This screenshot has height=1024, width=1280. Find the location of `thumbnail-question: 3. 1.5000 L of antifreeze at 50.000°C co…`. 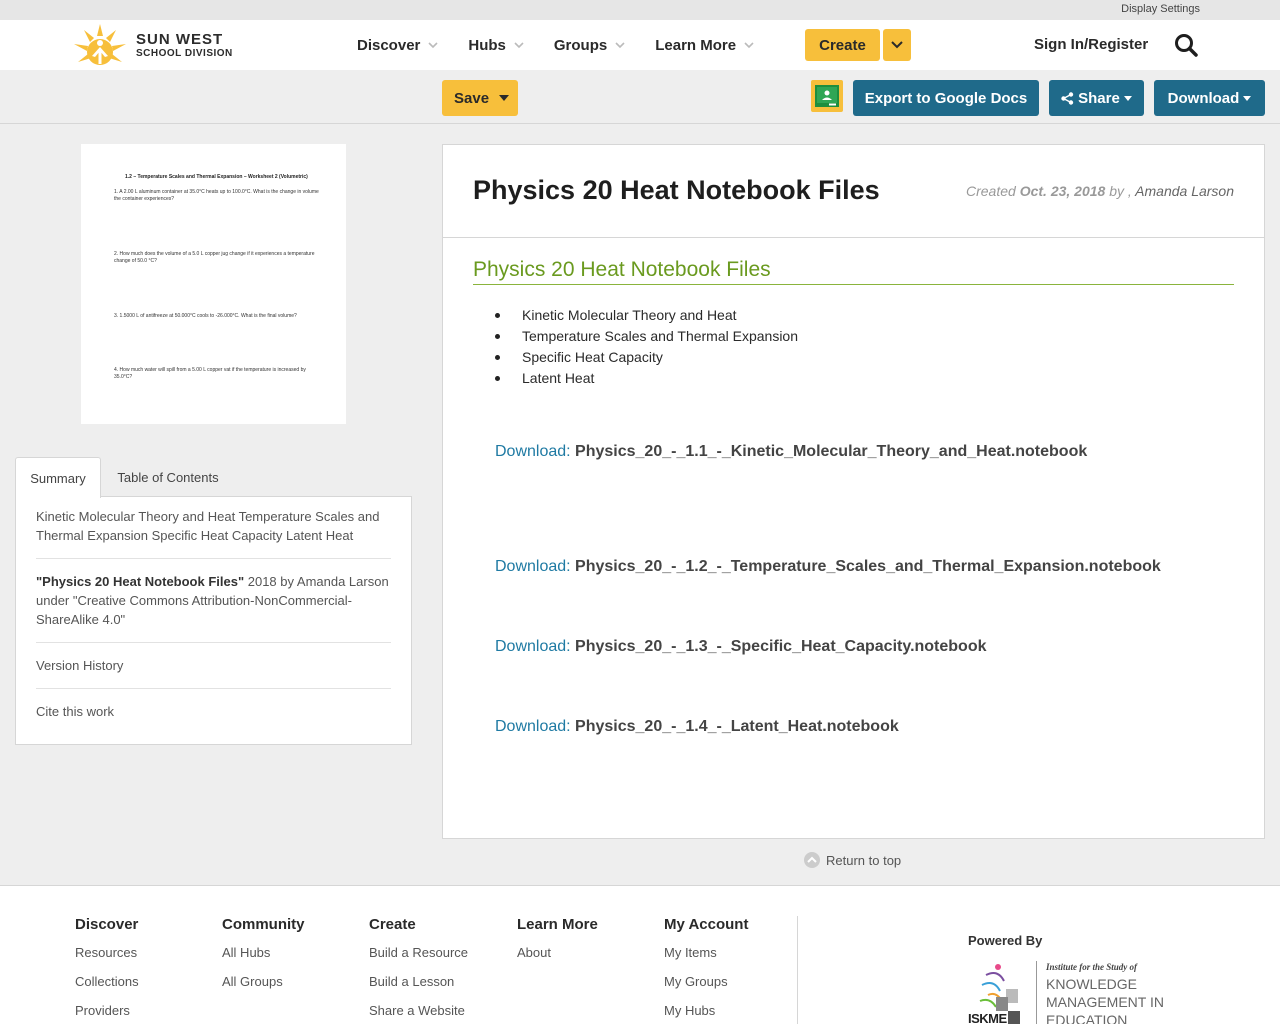

thumbnail-question: 3. 1.5000 L of antifreeze at 50.000°C co… is located at coordinates (205, 316).